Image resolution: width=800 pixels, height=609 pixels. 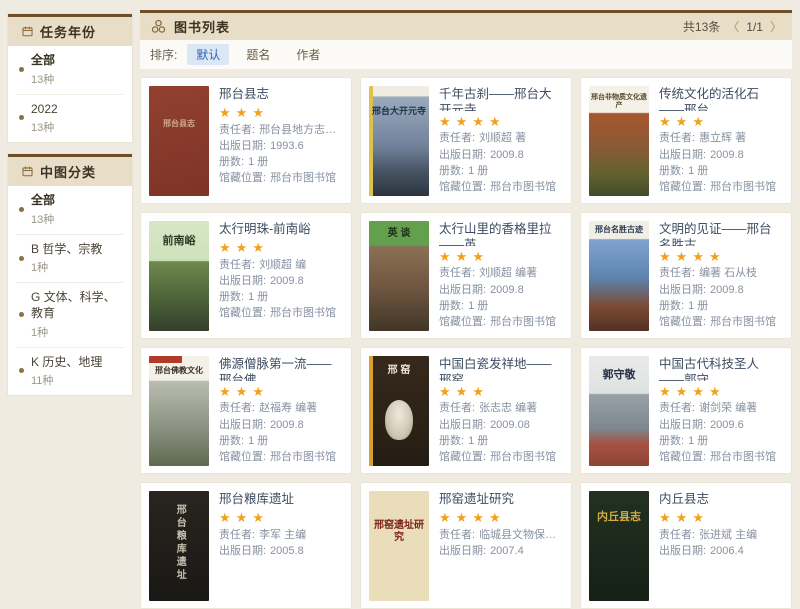 I want to click on book-cover: 邢台粮库遗址, so click(x=179, y=546).